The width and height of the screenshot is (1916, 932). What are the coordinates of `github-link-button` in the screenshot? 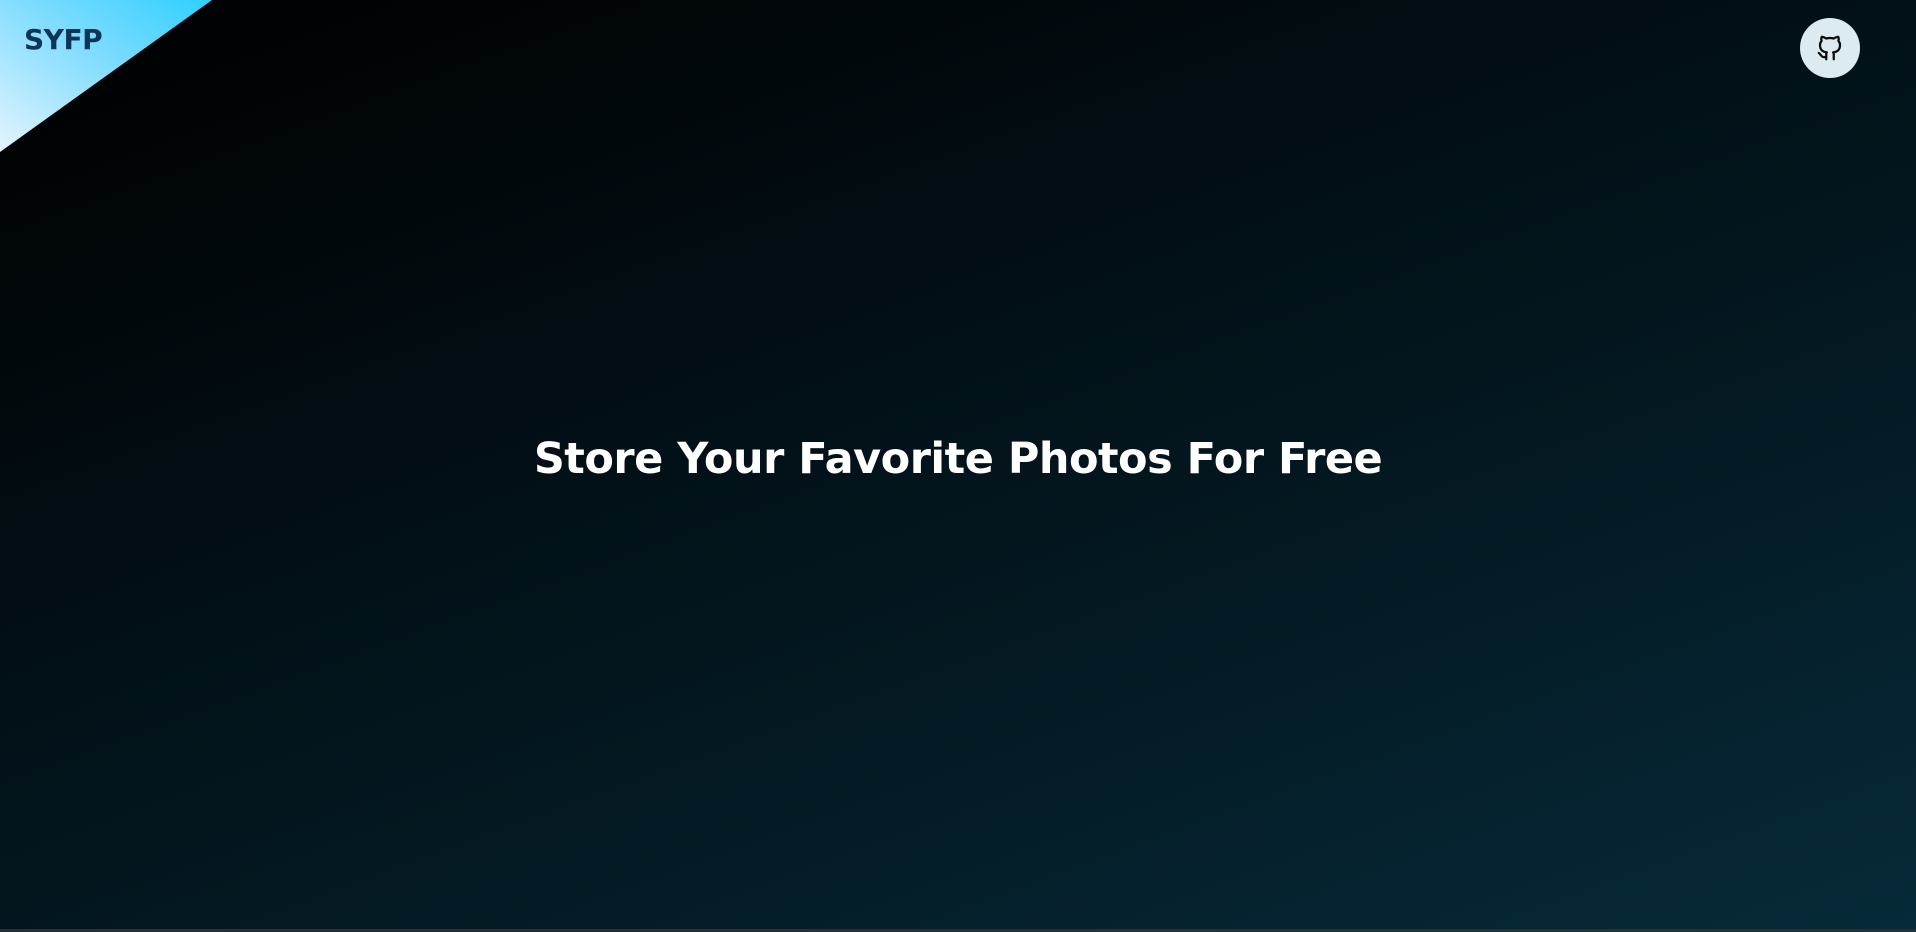 It's located at (1830, 48).